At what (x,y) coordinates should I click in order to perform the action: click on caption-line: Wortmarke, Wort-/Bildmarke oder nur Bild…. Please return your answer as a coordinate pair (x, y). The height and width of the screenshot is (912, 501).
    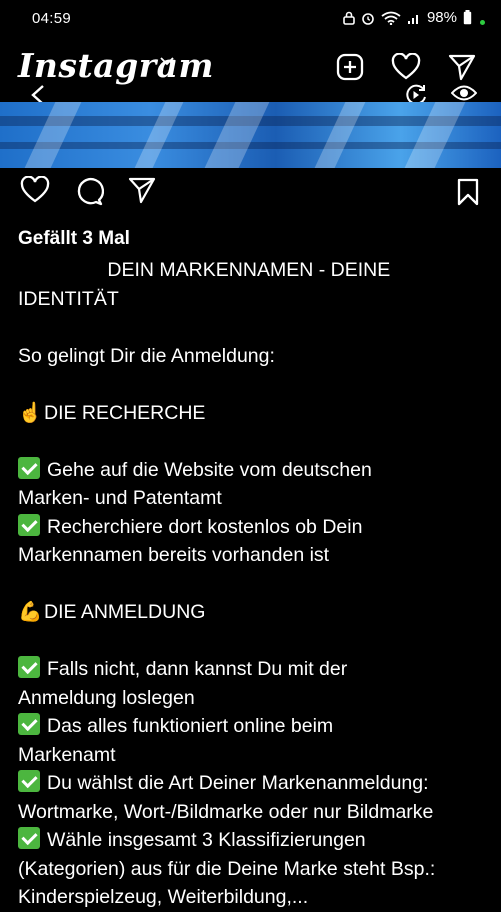
    Looking at the image, I should click on (226, 811).